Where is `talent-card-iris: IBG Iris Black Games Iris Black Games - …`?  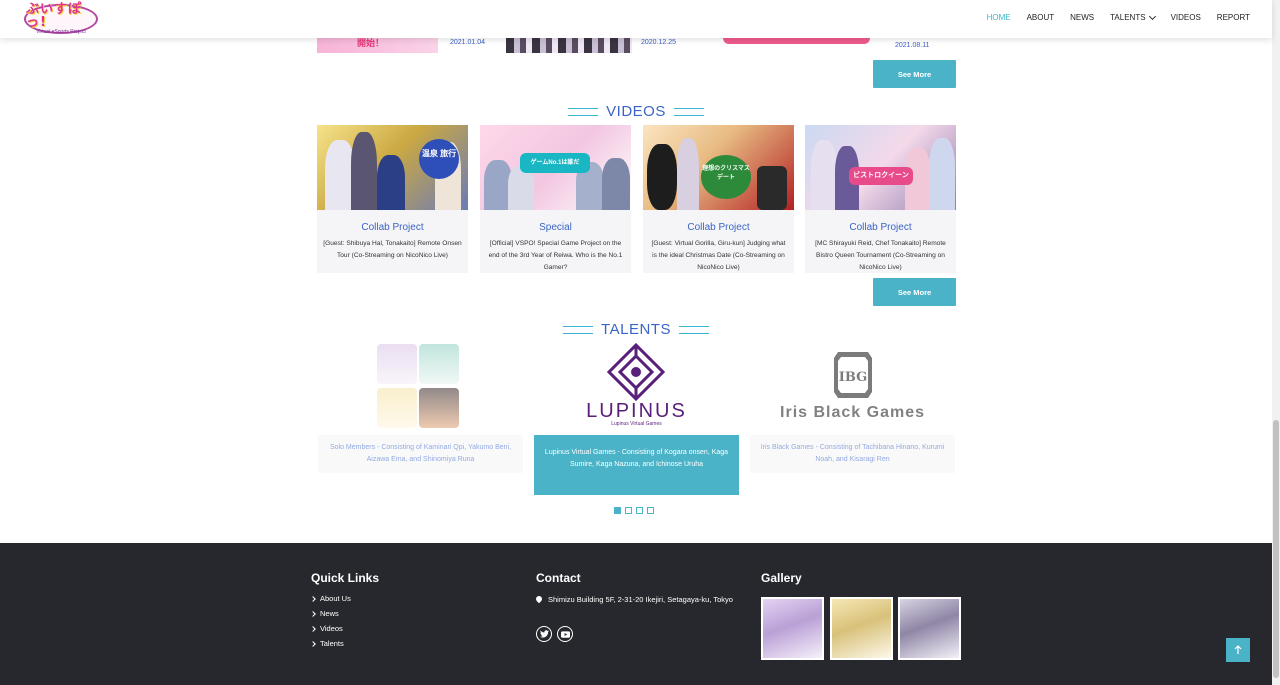 talent-card-iris: IBG Iris Black Games Iris Black Games - … is located at coordinates (852, 427).